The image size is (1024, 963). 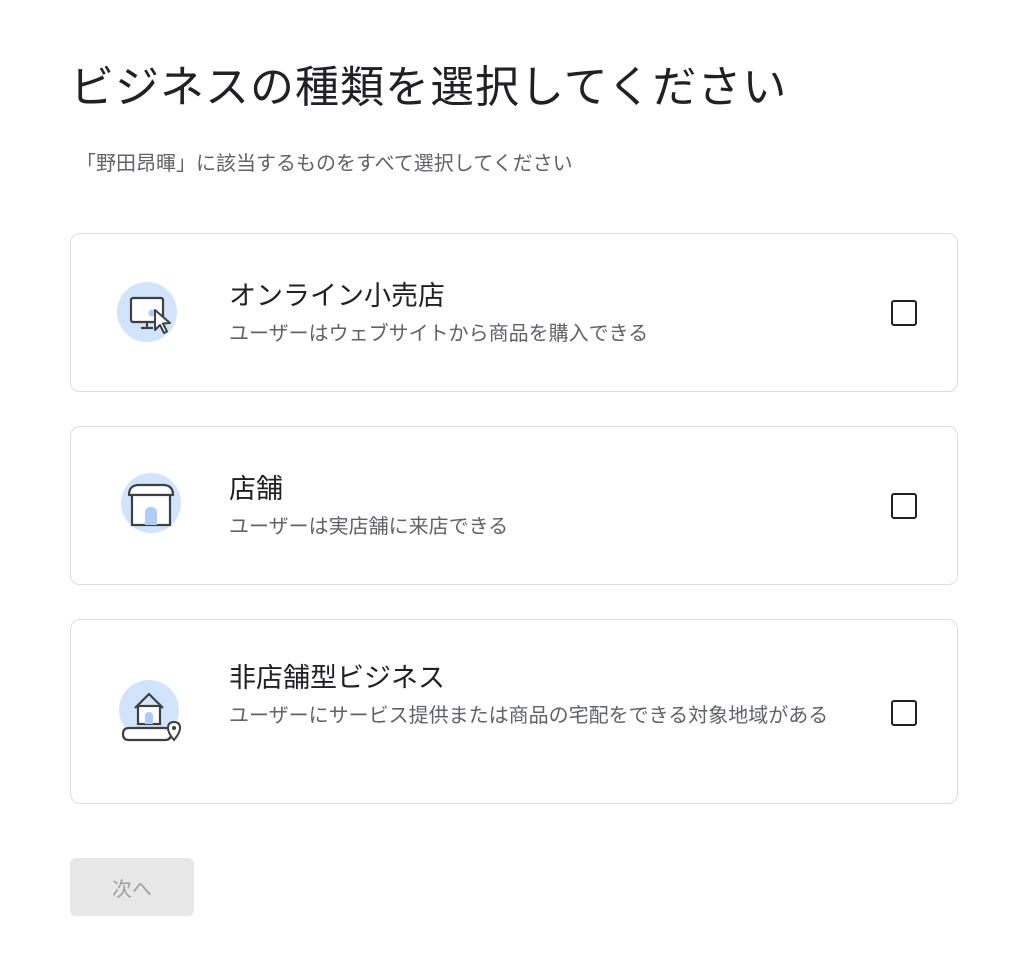 What do you see at coordinates (904, 313) in the screenshot?
I see `online-retail-checkbox` at bounding box center [904, 313].